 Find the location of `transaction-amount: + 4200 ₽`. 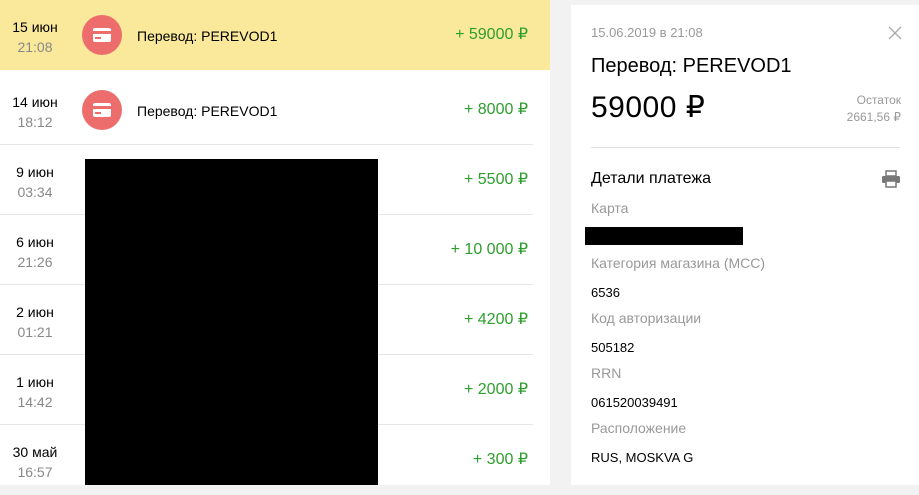

transaction-amount: + 4200 ₽ is located at coordinates (495, 319).